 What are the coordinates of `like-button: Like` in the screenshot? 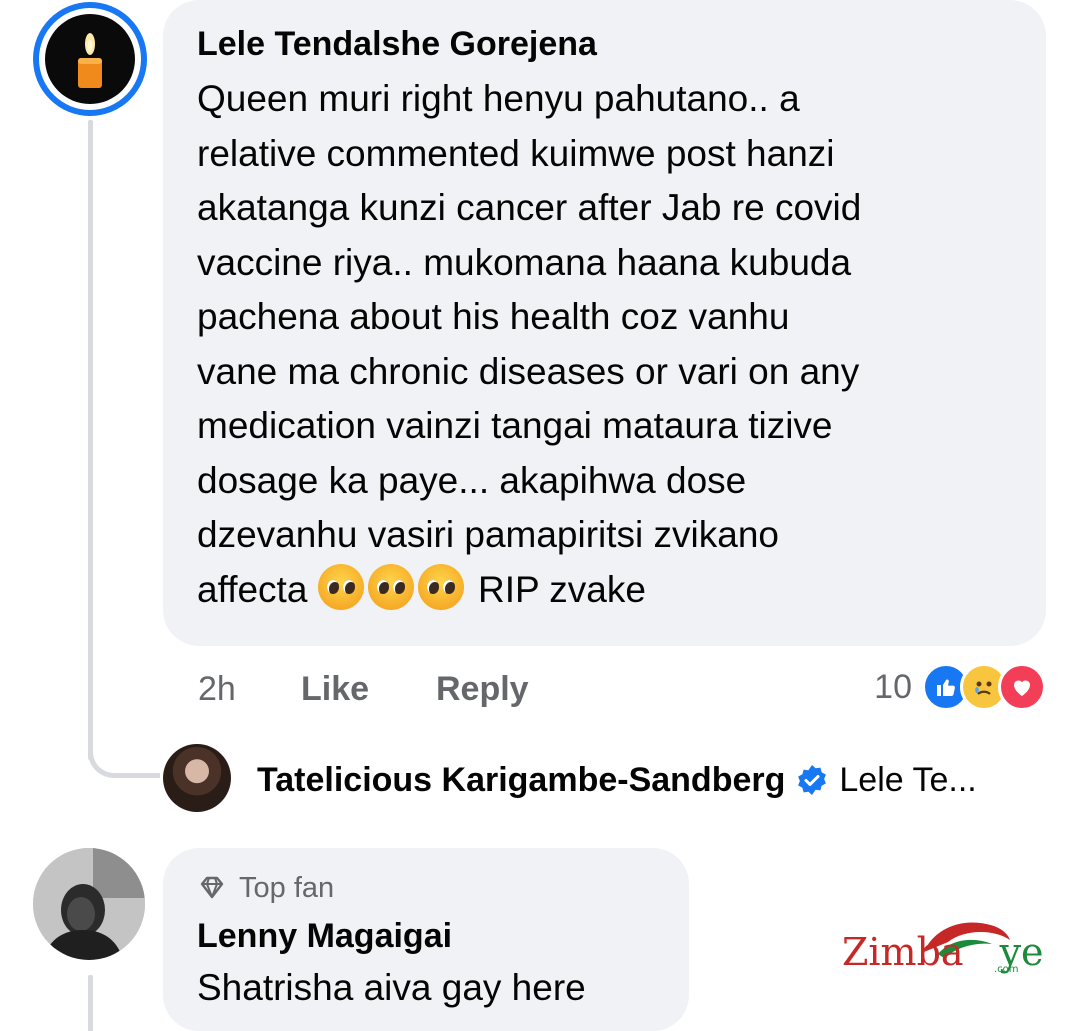 It's located at (368, 689).